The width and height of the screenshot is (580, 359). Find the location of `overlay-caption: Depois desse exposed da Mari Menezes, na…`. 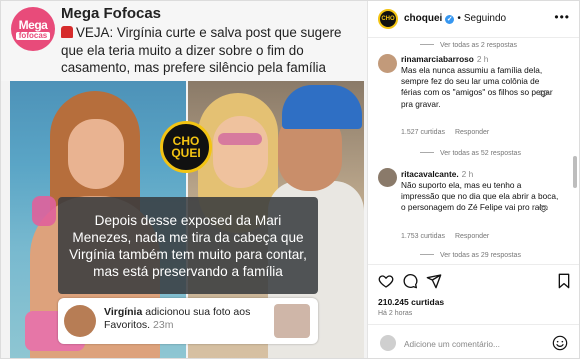

overlay-caption: Depois desse exposed da Mari Menezes, na… is located at coordinates (188, 245).